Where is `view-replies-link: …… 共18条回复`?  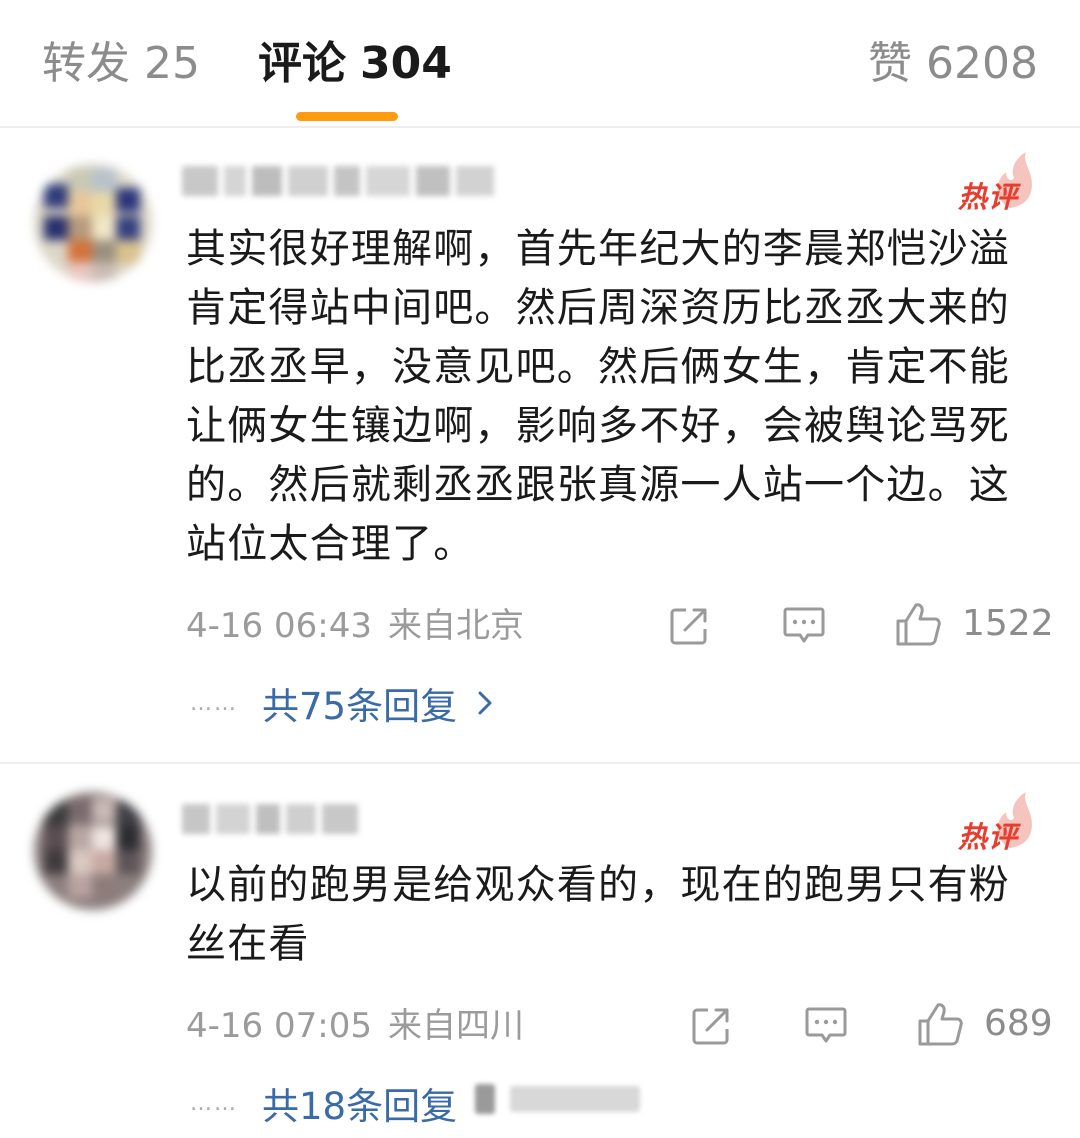 view-replies-link: …… 共18条回复 is located at coordinates (323, 1103).